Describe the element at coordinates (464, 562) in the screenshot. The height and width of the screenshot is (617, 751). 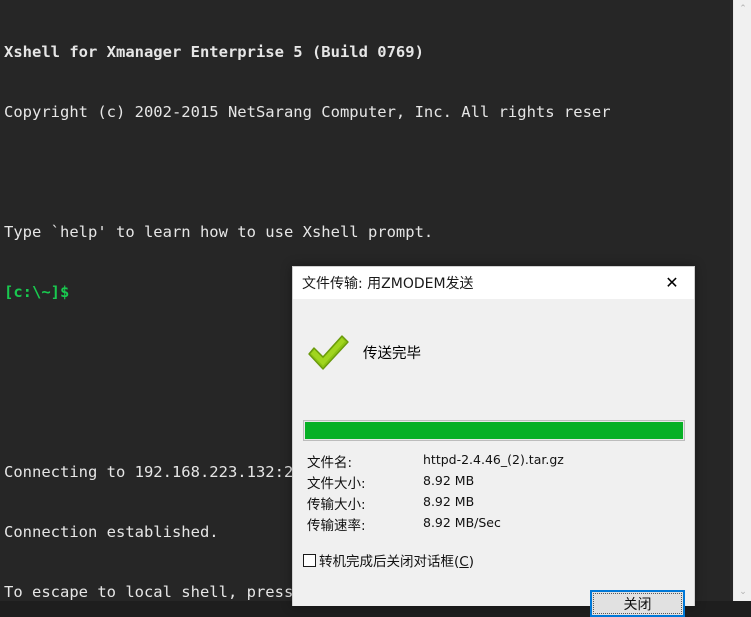
I see `checkbox-label-mnemonic: C` at that location.